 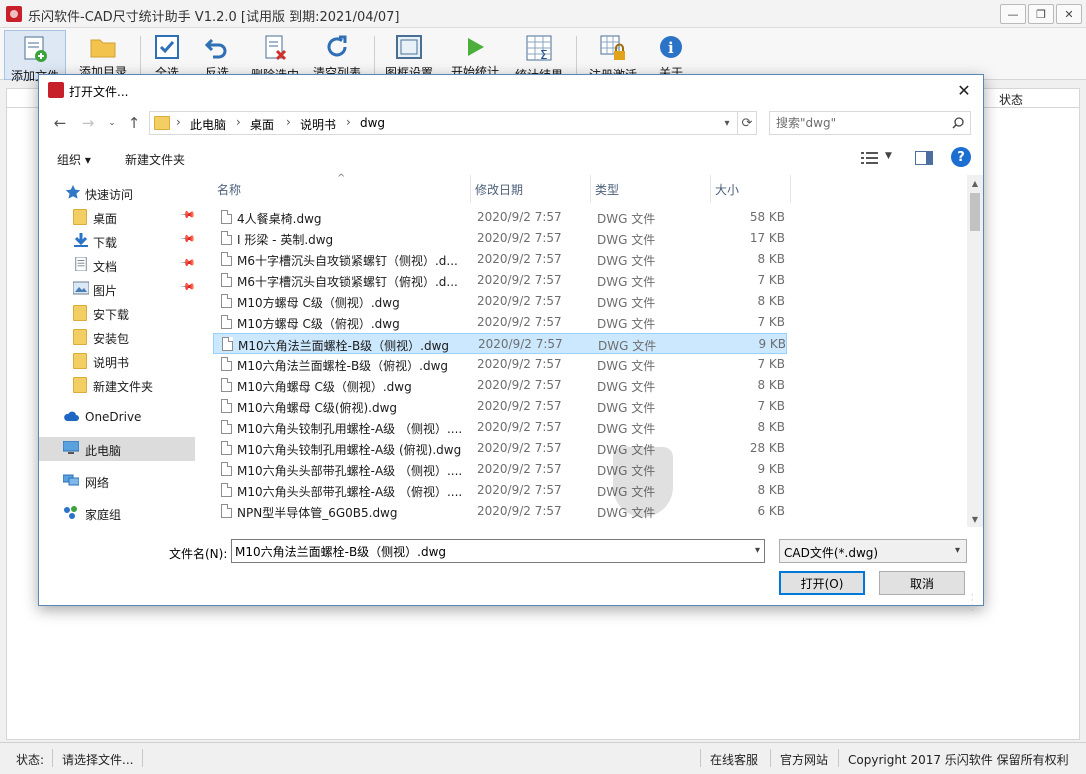 What do you see at coordinates (485, 551) in the screenshot?
I see `filename-input` at bounding box center [485, 551].